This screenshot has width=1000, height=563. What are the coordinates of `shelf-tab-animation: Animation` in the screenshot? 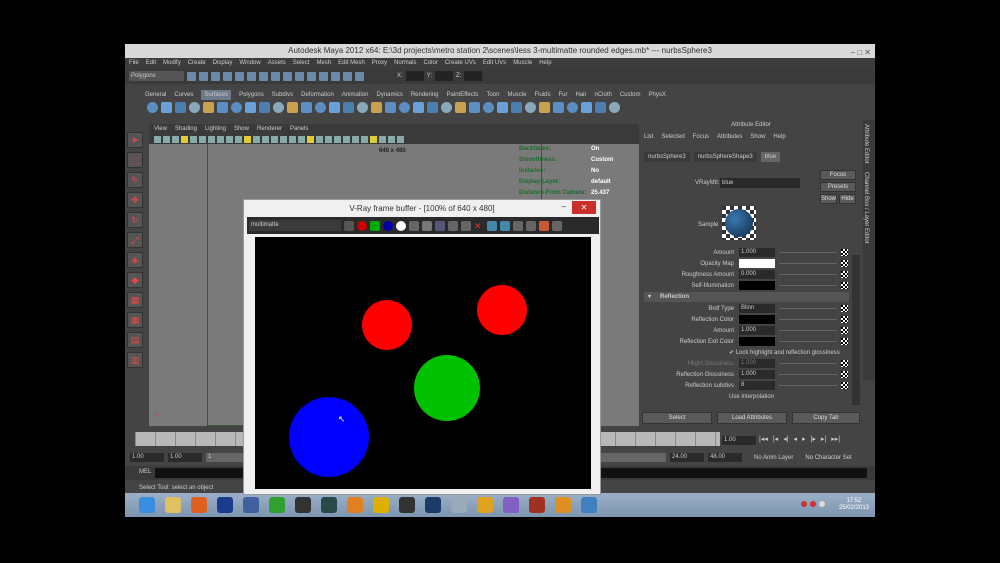 It's located at (355, 95).